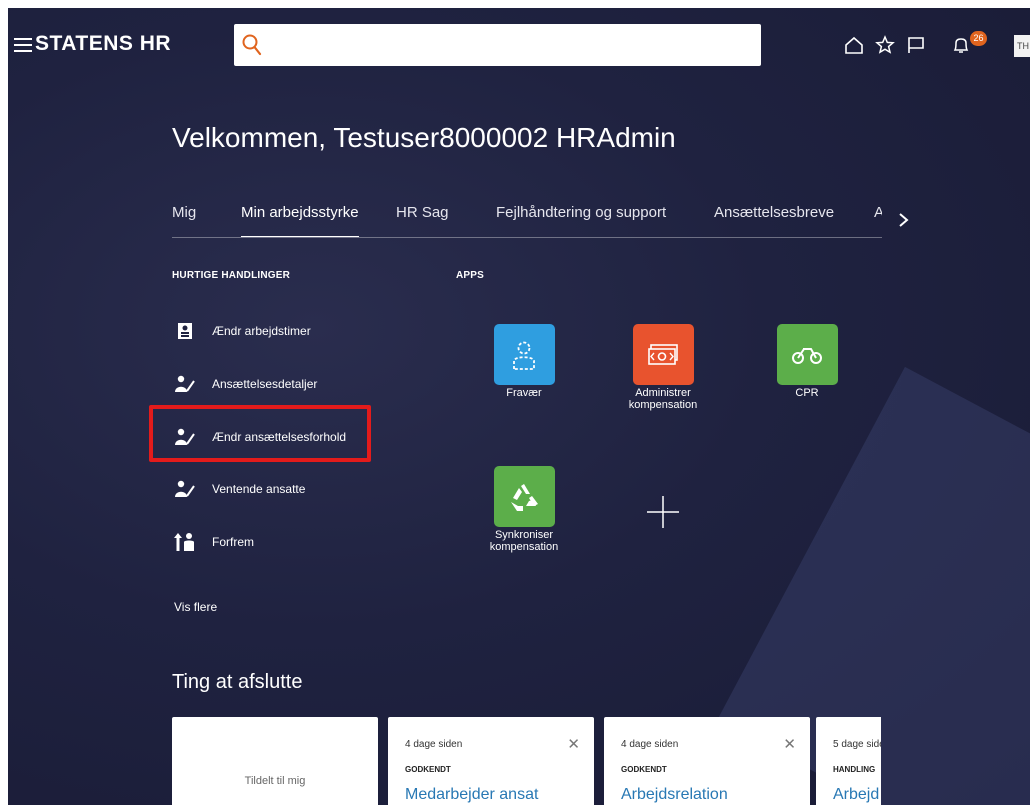 The width and height of the screenshot is (1030, 805). Describe the element at coordinates (184, 212) in the screenshot. I see `tab-mig: Mig` at that location.